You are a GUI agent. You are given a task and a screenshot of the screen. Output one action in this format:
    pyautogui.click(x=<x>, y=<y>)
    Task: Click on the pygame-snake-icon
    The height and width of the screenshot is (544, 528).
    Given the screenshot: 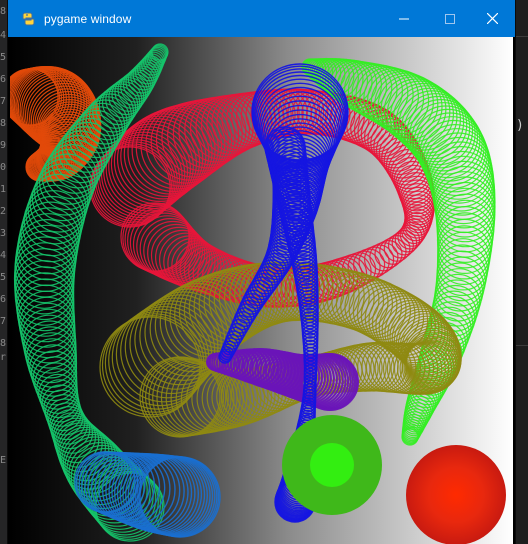 What is the action you would take?
    pyautogui.click(x=28, y=19)
    